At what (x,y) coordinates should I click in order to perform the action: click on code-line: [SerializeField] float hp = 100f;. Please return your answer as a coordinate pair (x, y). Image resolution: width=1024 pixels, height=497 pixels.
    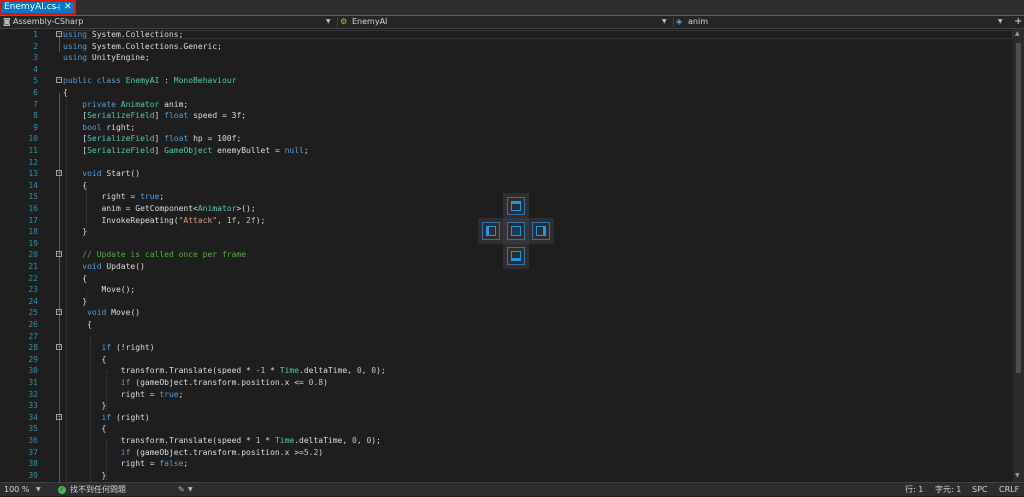
    Looking at the image, I should click on (152, 139).